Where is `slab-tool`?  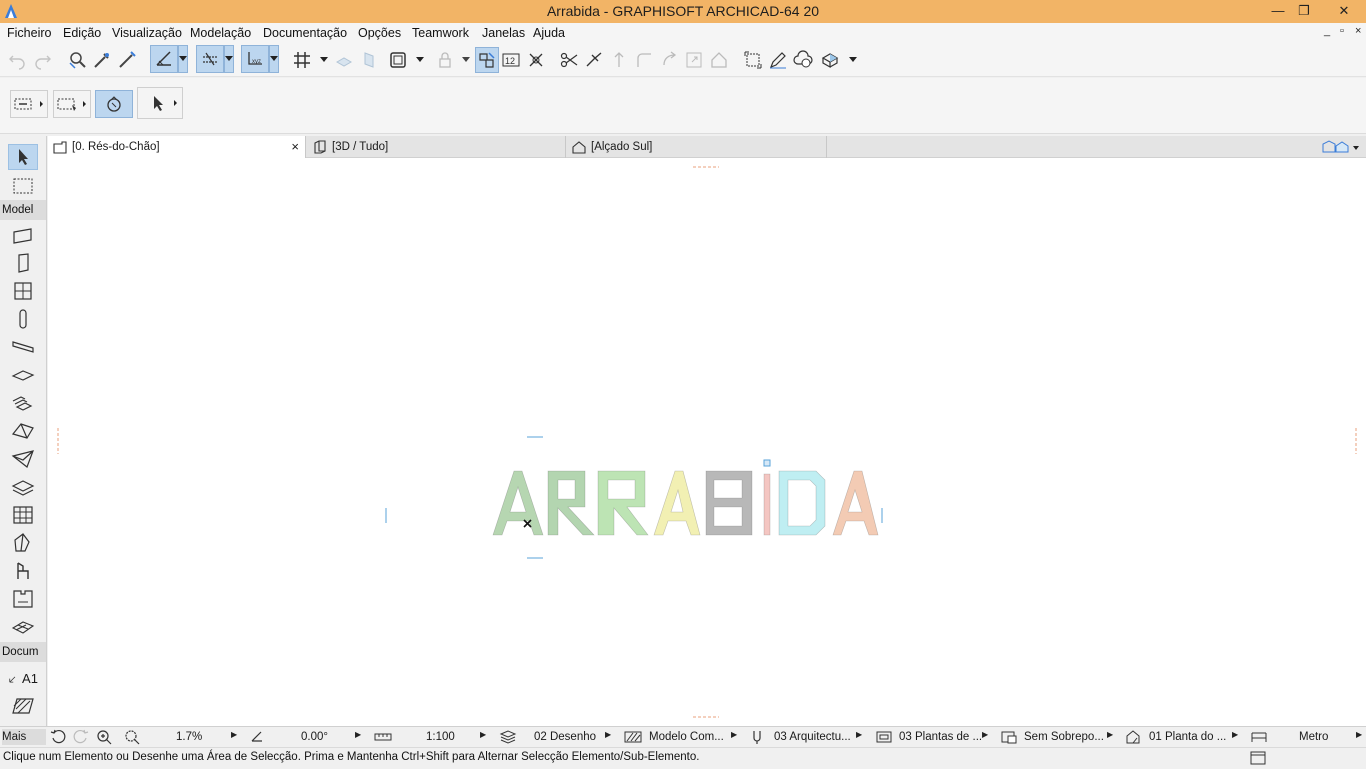 slab-tool is located at coordinates (23, 375).